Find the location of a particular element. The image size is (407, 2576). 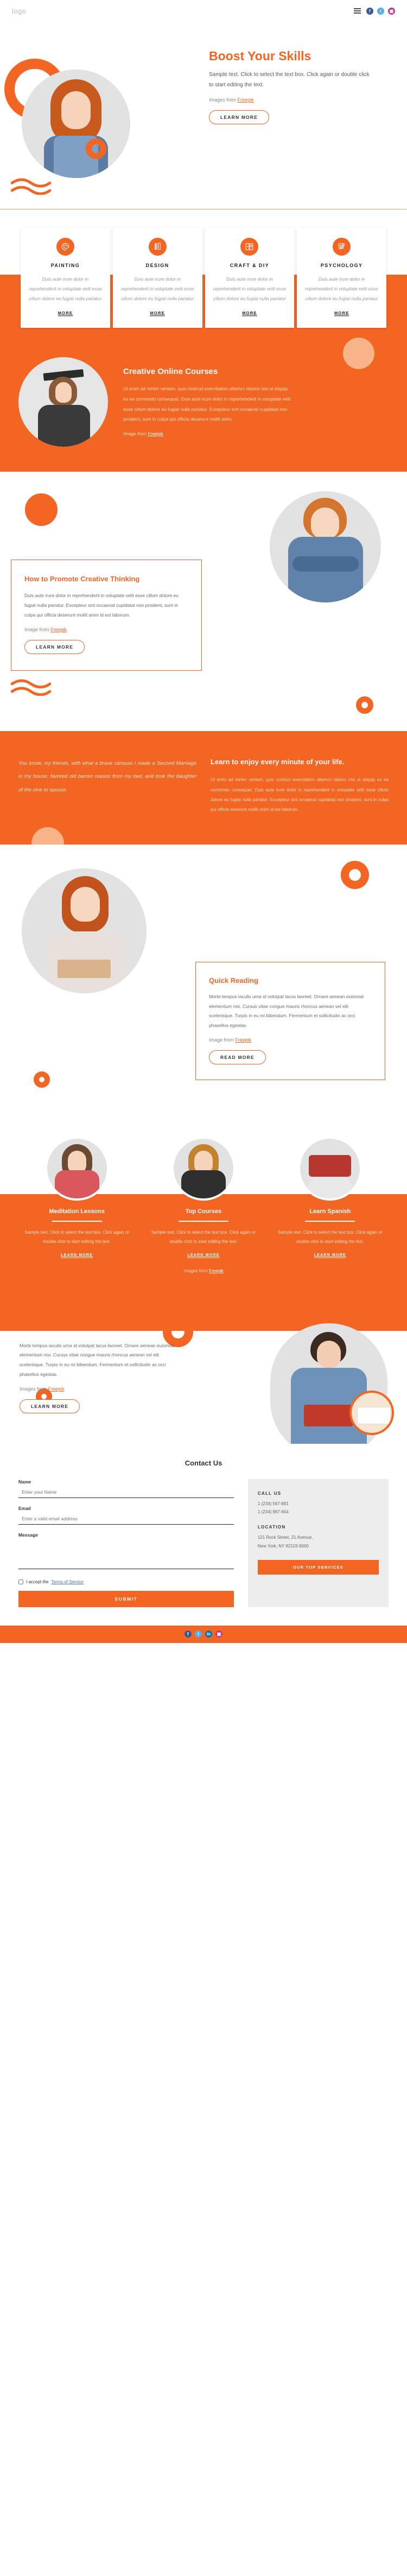

course-card-title: Top Courses is located at coordinates (203, 1211).